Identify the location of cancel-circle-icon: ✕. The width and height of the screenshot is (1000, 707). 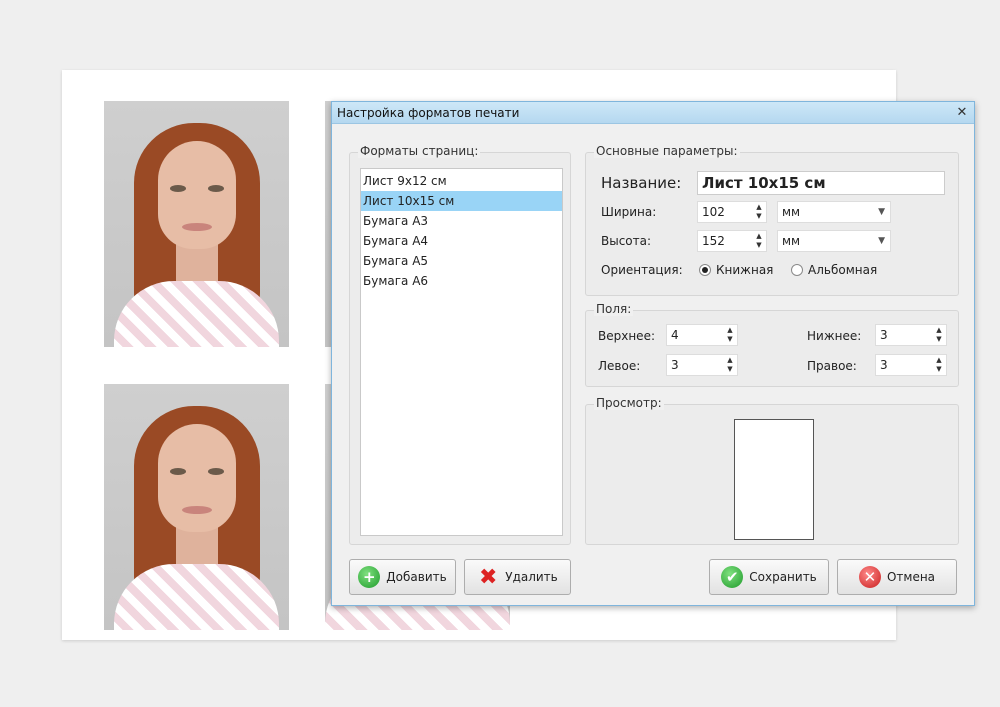
(869, 577).